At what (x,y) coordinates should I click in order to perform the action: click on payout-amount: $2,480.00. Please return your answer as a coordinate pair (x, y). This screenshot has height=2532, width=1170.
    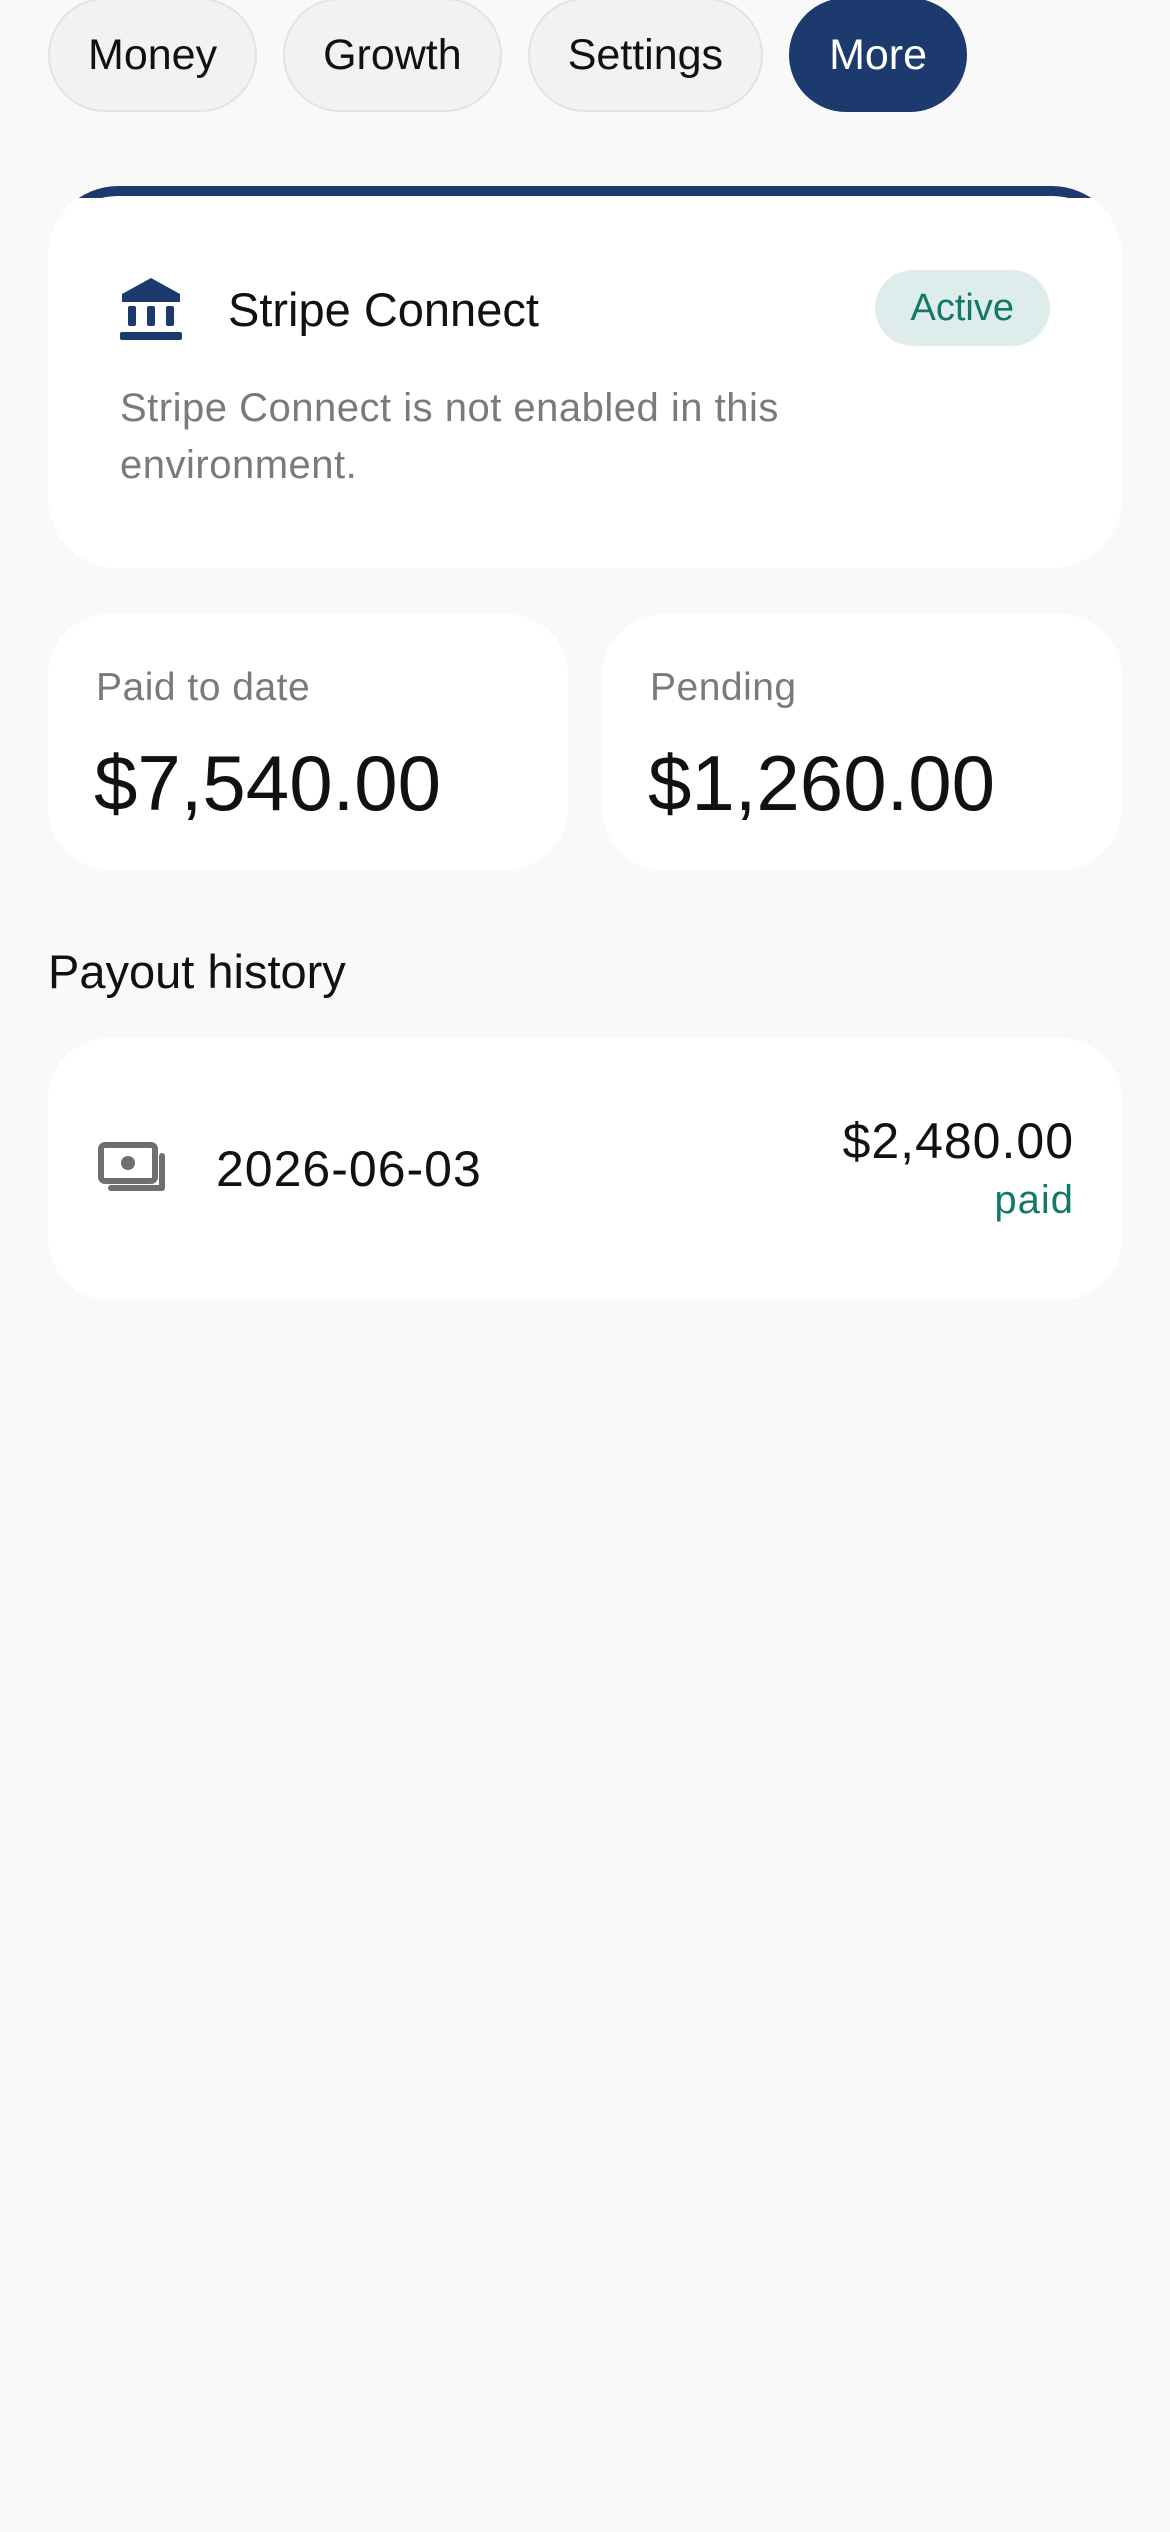
    Looking at the image, I should click on (958, 1141).